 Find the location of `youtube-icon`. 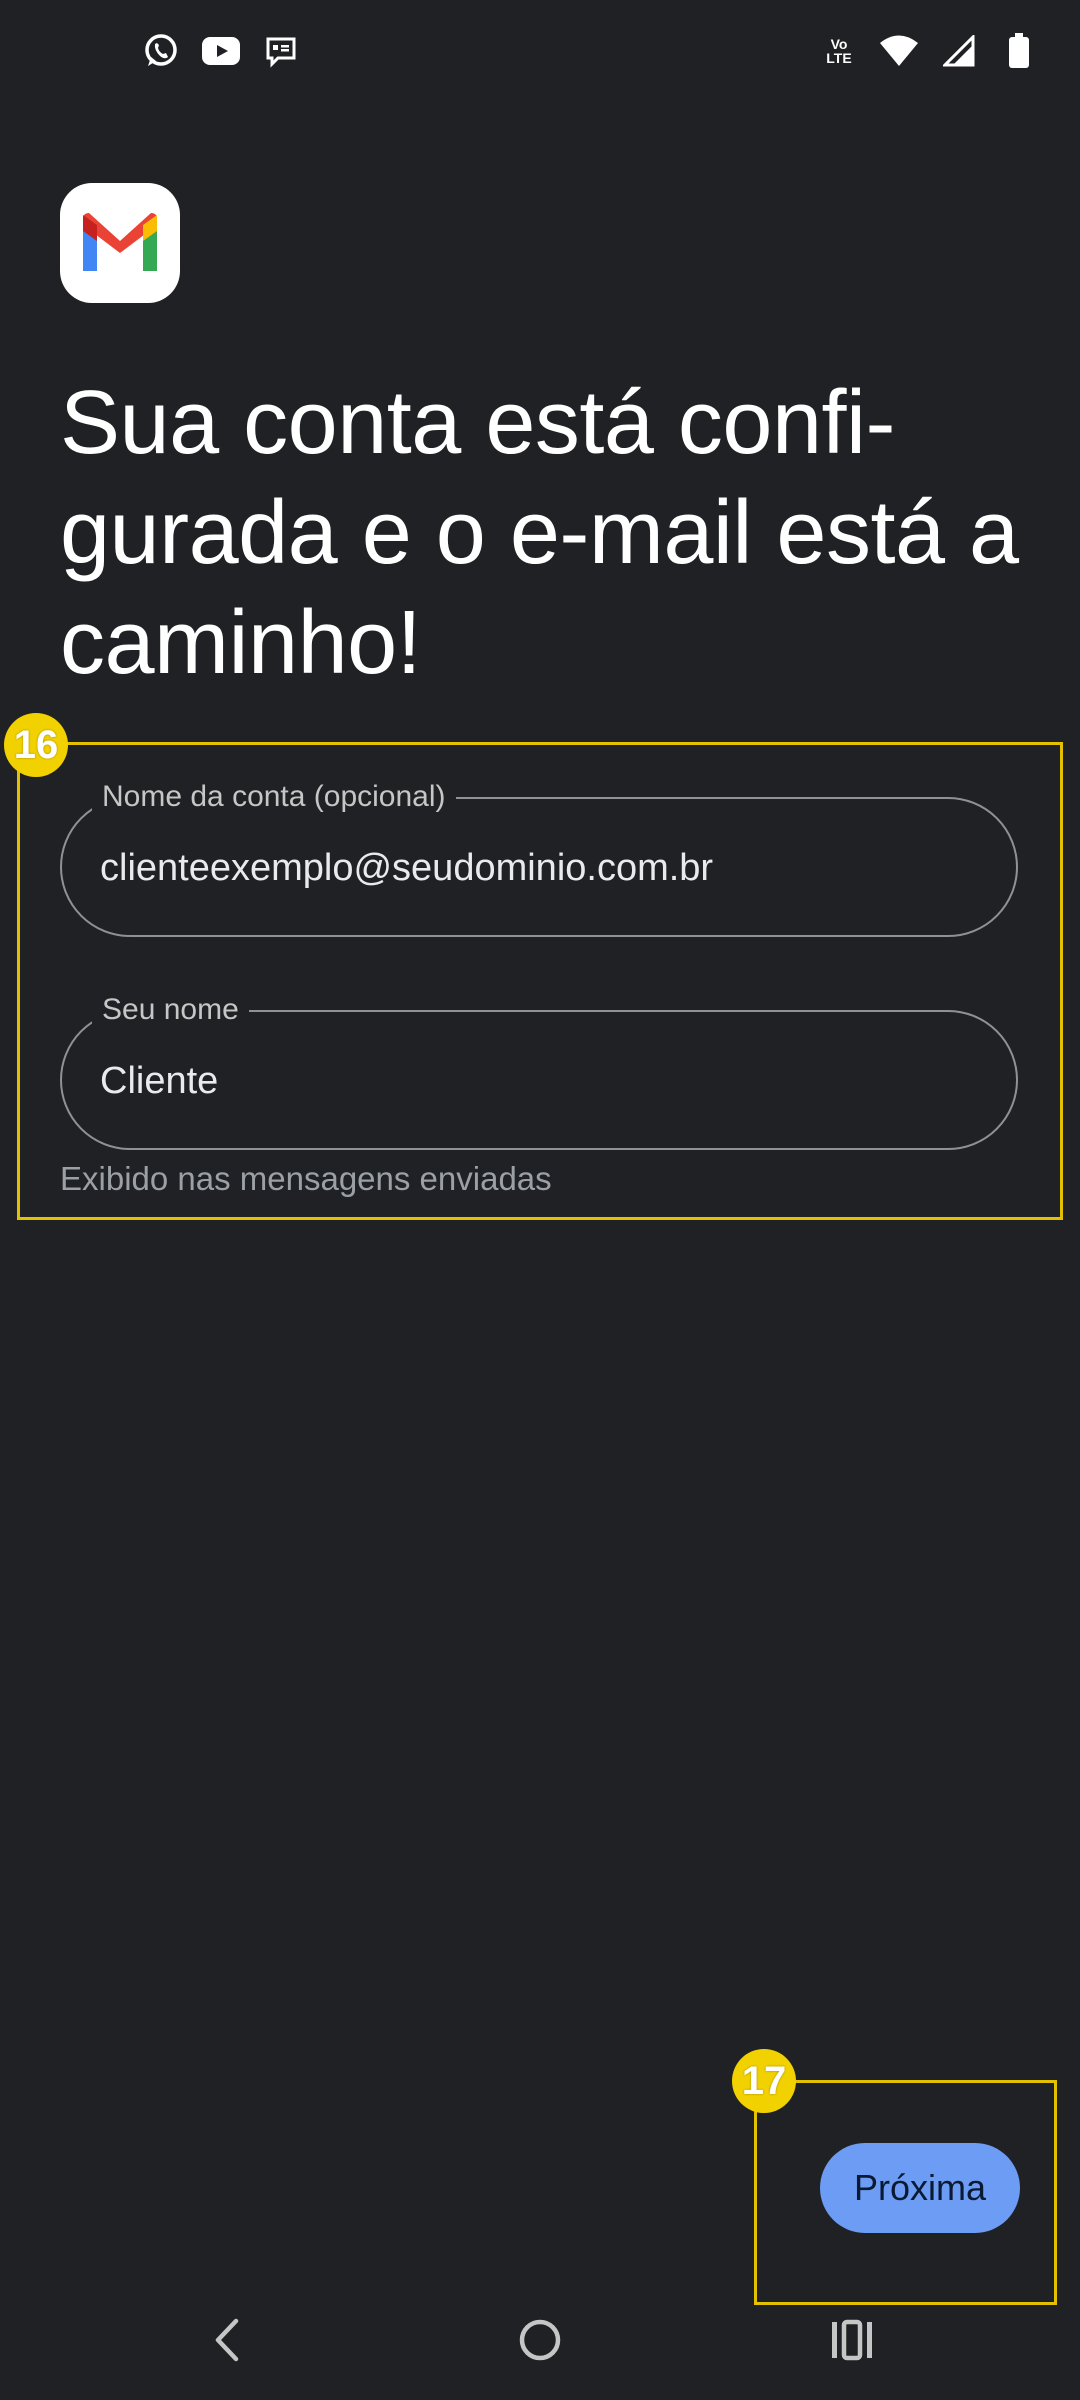

youtube-icon is located at coordinates (221, 51).